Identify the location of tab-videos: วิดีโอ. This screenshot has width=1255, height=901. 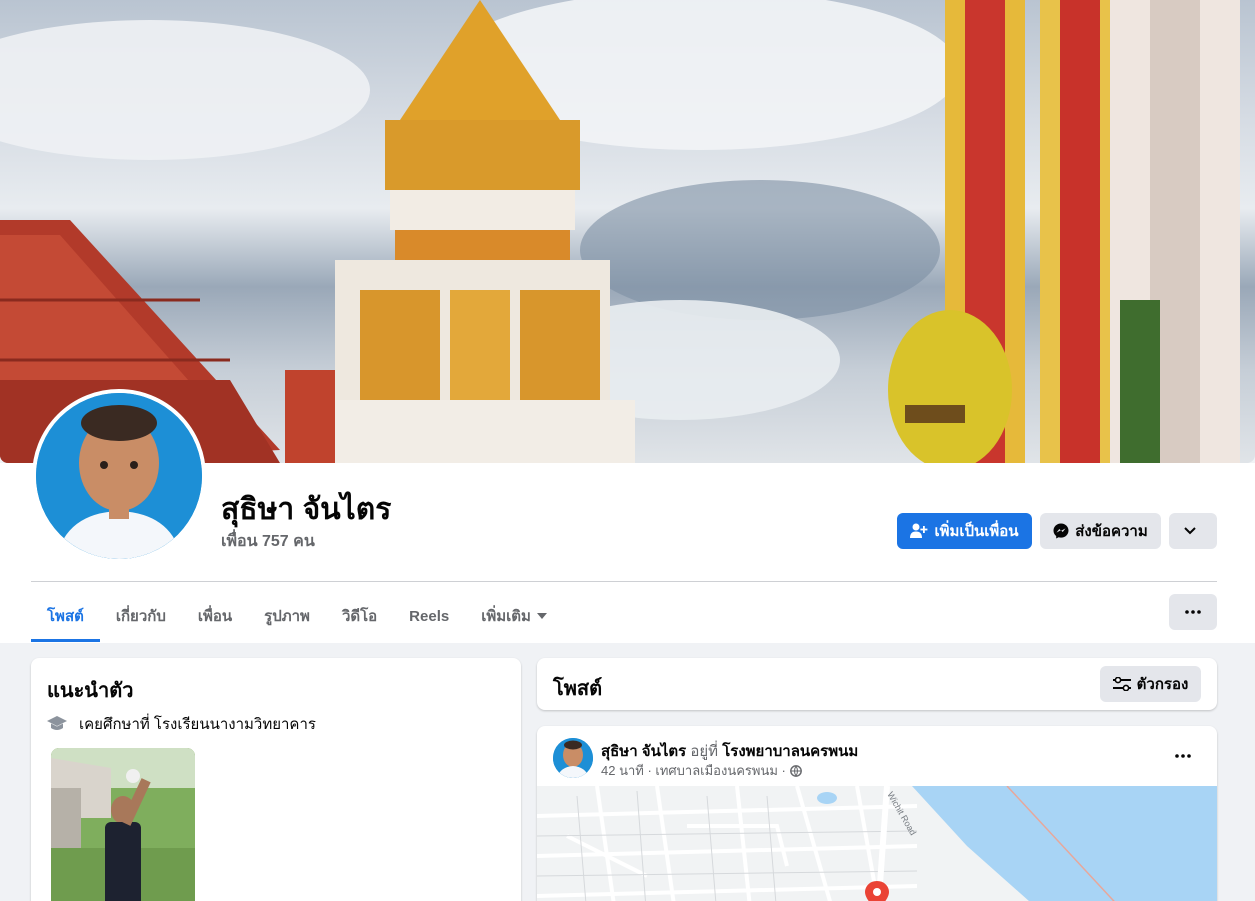
(359, 616).